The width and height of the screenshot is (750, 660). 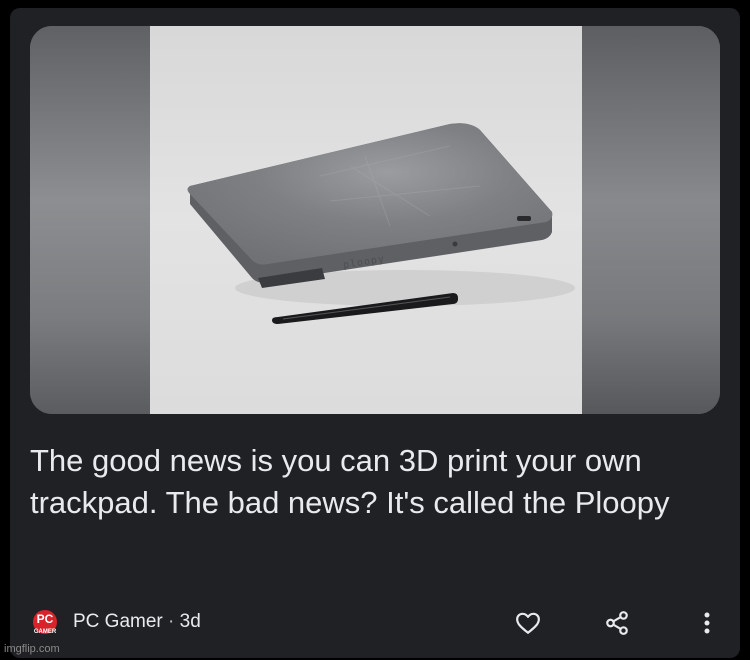 What do you see at coordinates (118, 621) in the screenshot?
I see `publisher-name: PC Gamer` at bounding box center [118, 621].